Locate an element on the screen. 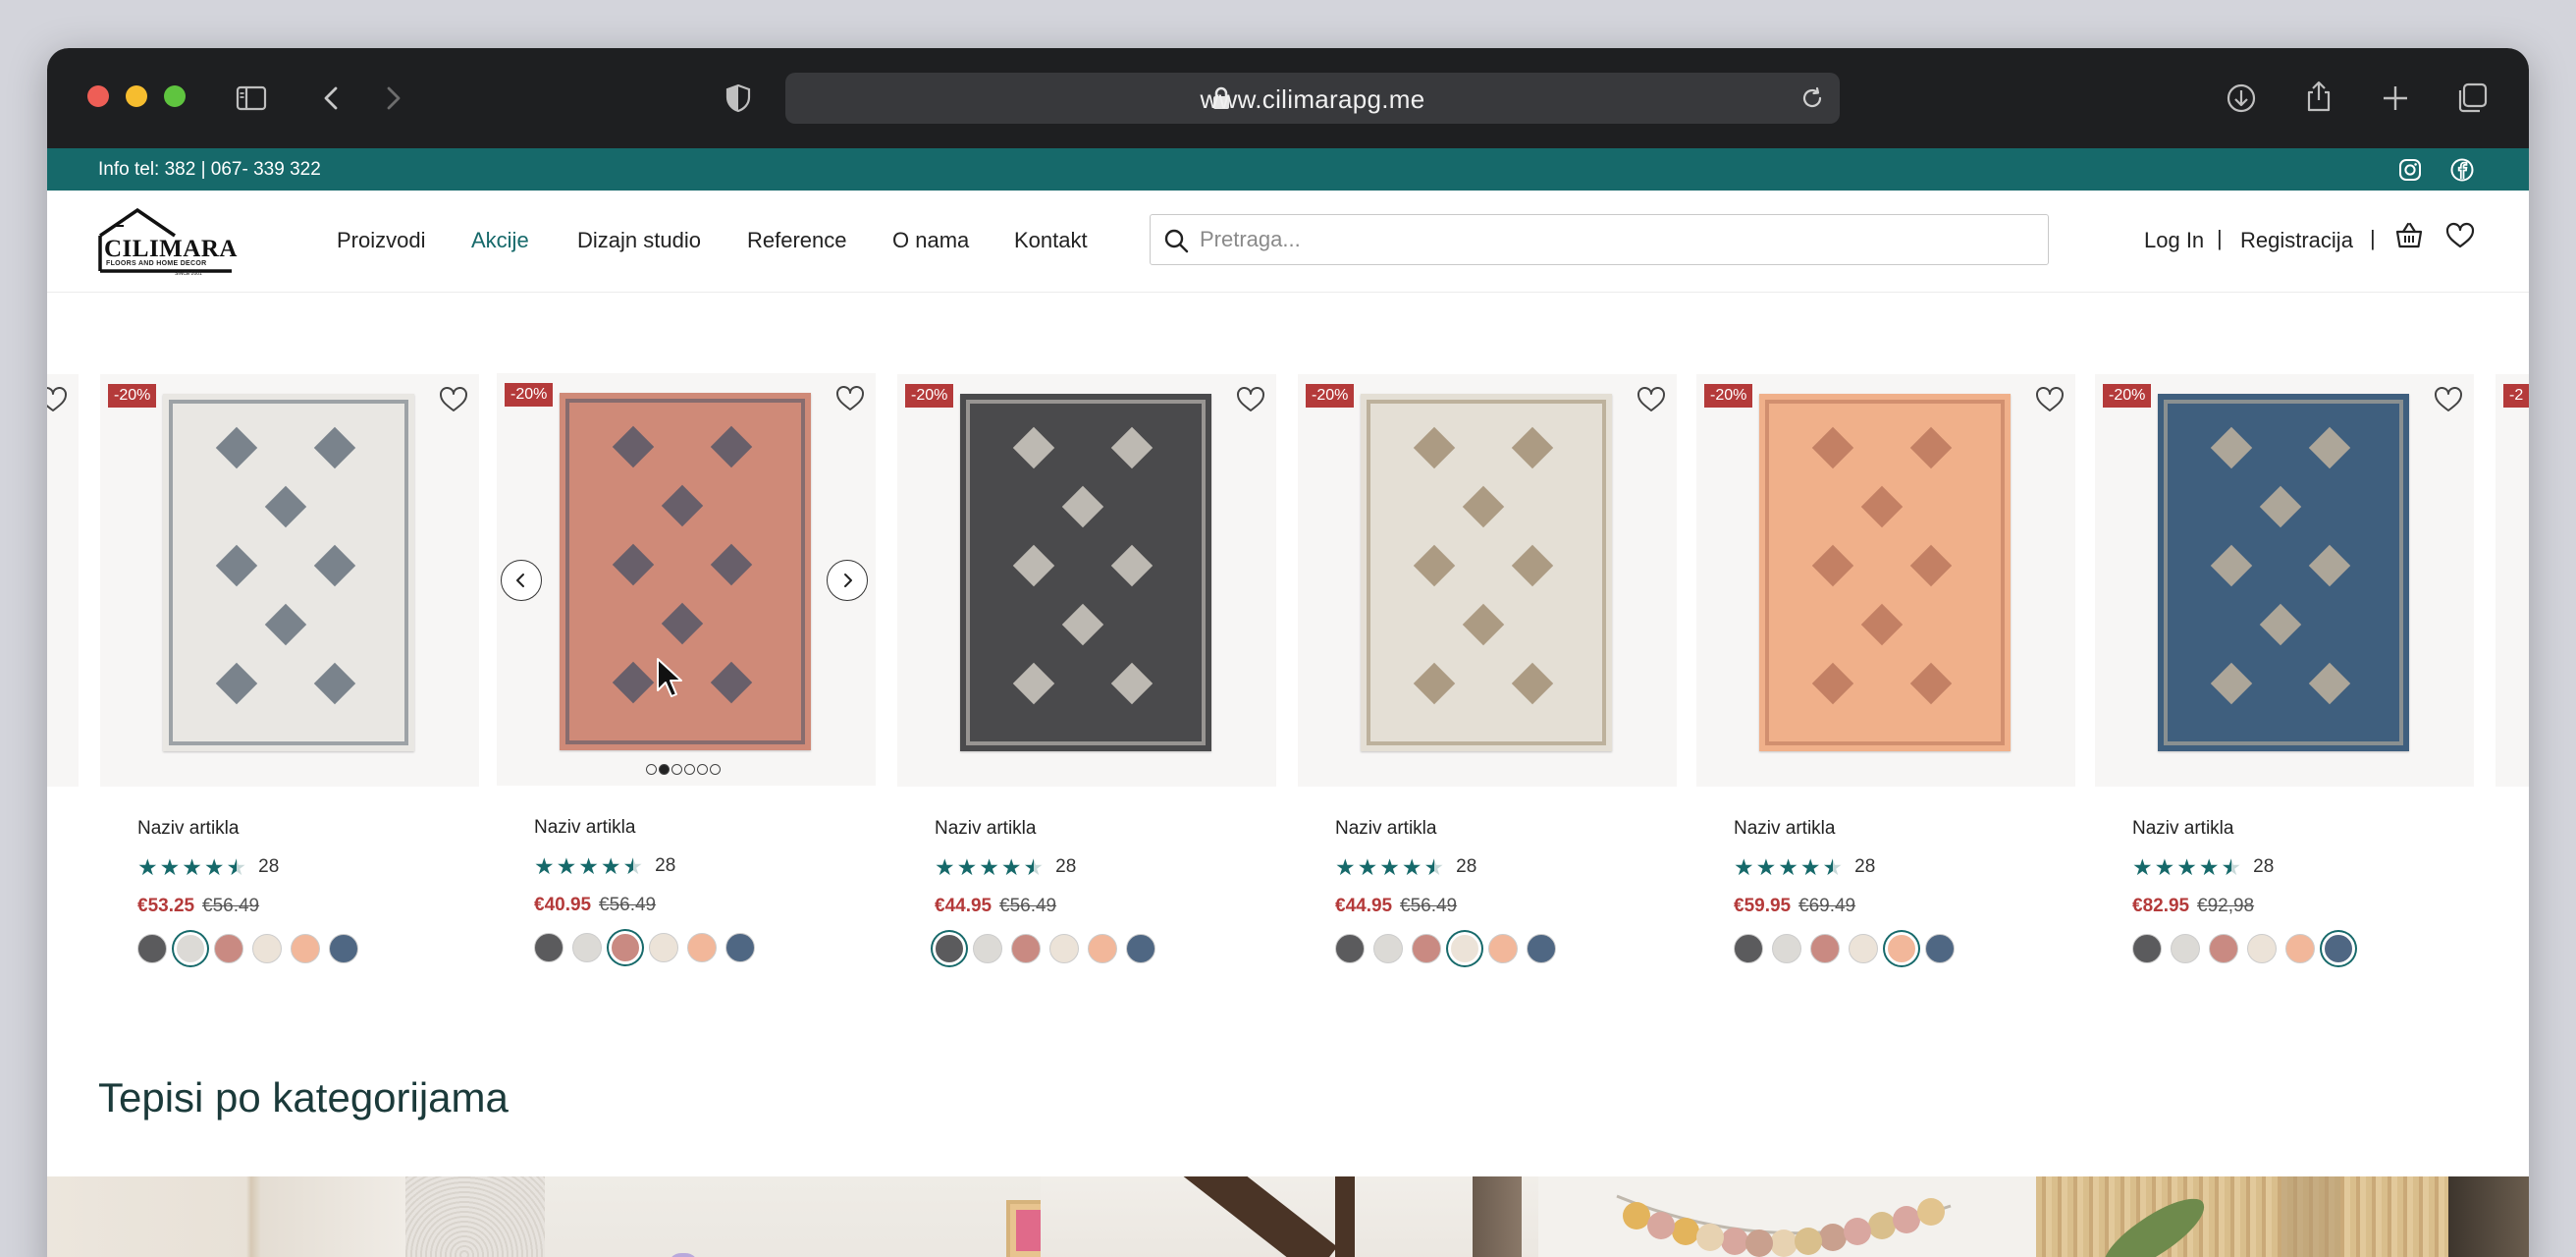 The image size is (2576, 1257). address-bar: www.cilimarapg.me is located at coordinates (1312, 99).